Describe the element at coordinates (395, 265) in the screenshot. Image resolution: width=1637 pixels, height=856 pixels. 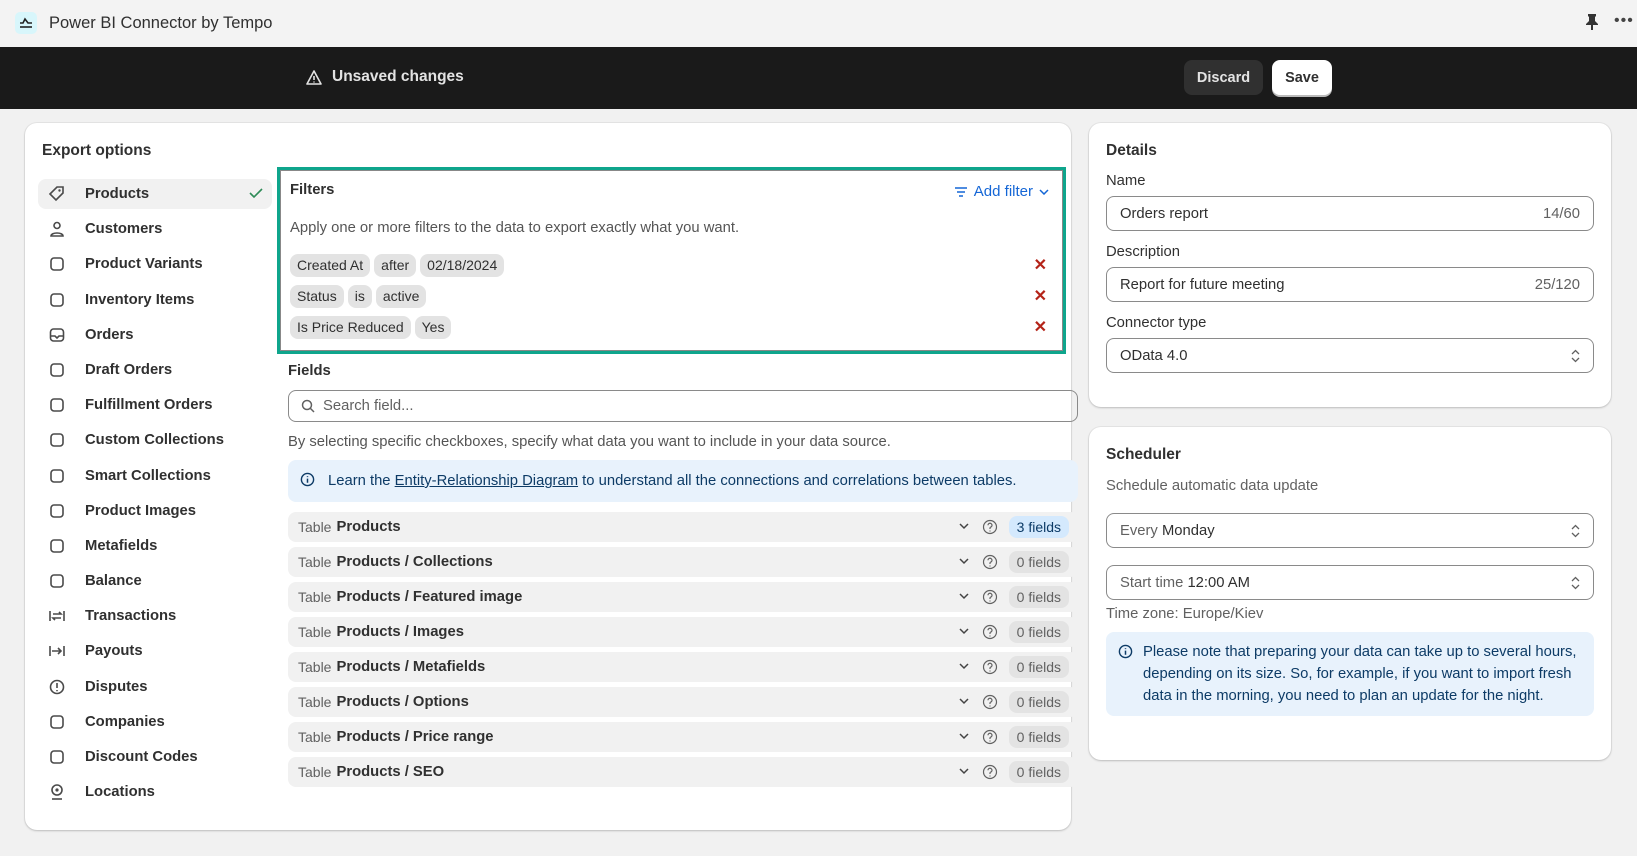
I see `filter-chip: after` at that location.